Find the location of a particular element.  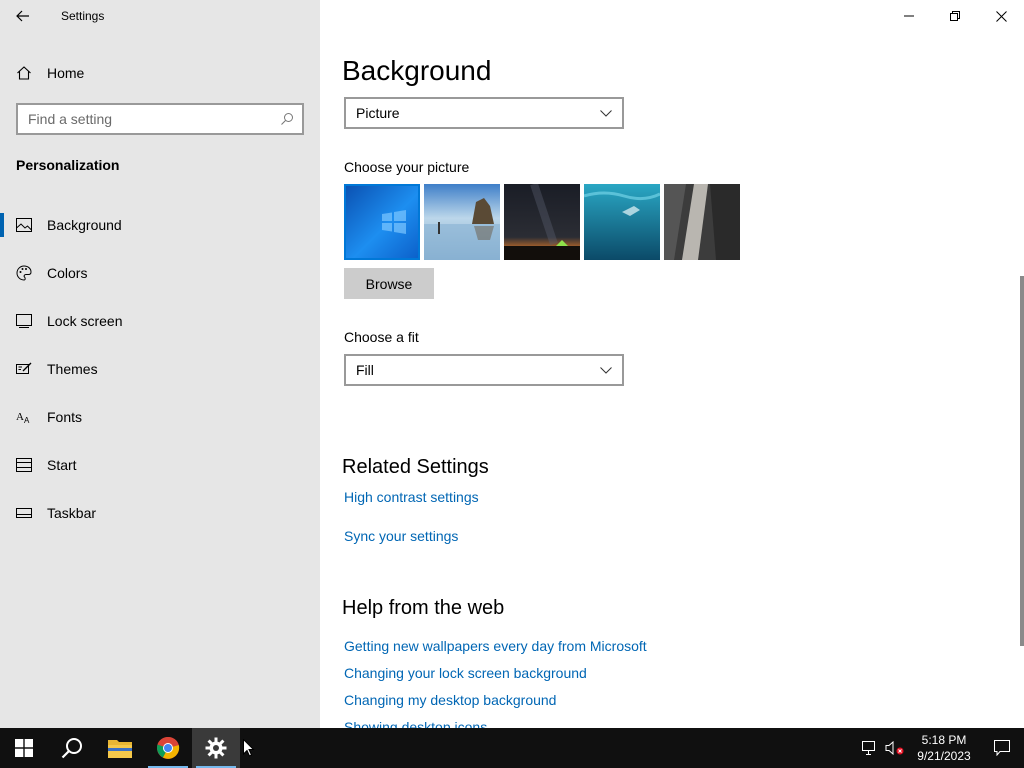

picture-thumbnails is located at coordinates (542, 222).